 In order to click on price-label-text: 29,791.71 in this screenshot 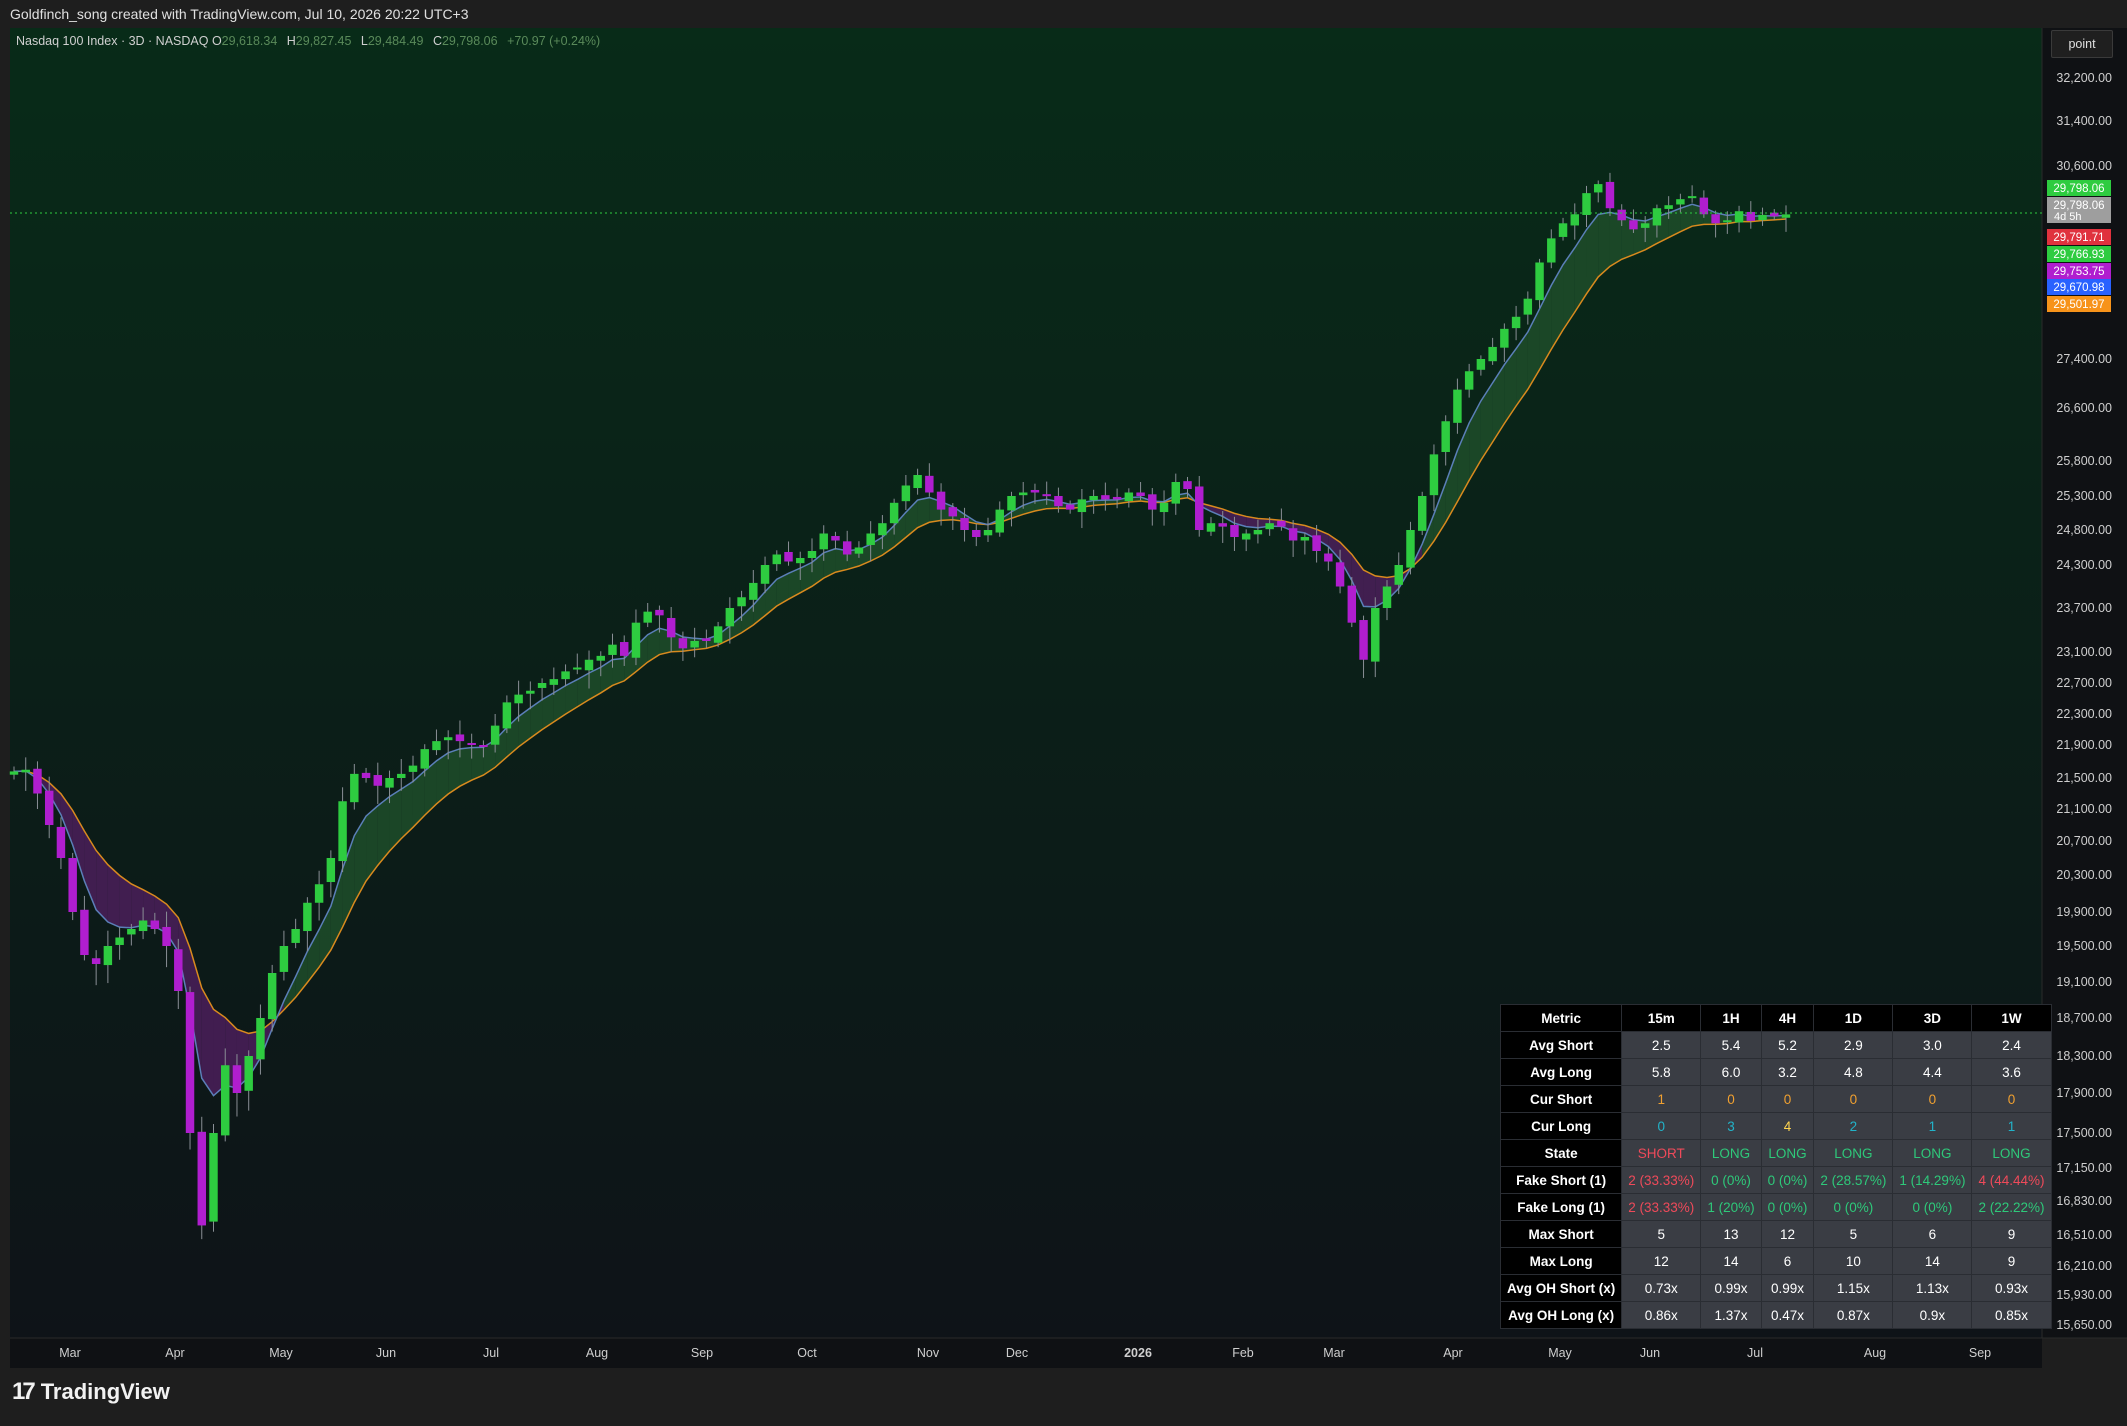, I will do `click(2078, 238)`.